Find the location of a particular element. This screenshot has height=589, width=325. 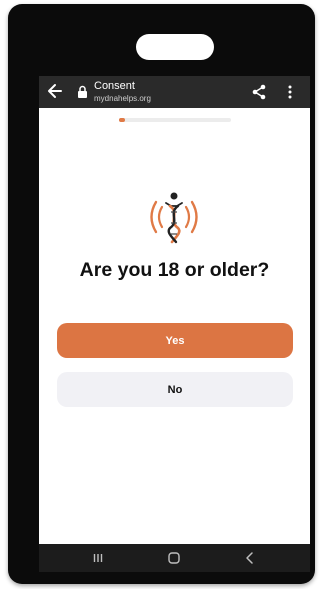

page-title: Consent is located at coordinates (114, 86).